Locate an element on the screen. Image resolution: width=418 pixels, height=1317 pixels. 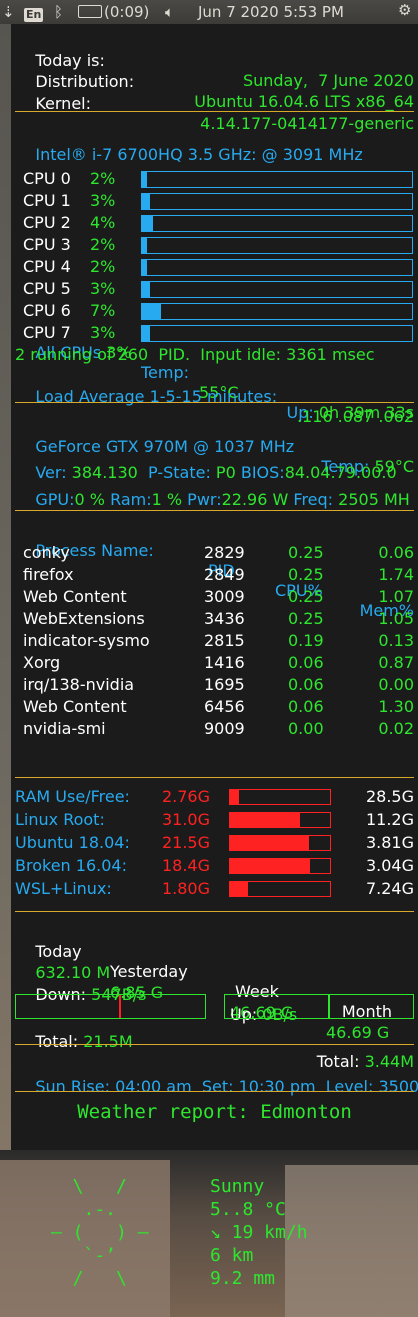
storage-row: RAM Use/Free: 2.76G 28.5G is located at coordinates (214, 797).